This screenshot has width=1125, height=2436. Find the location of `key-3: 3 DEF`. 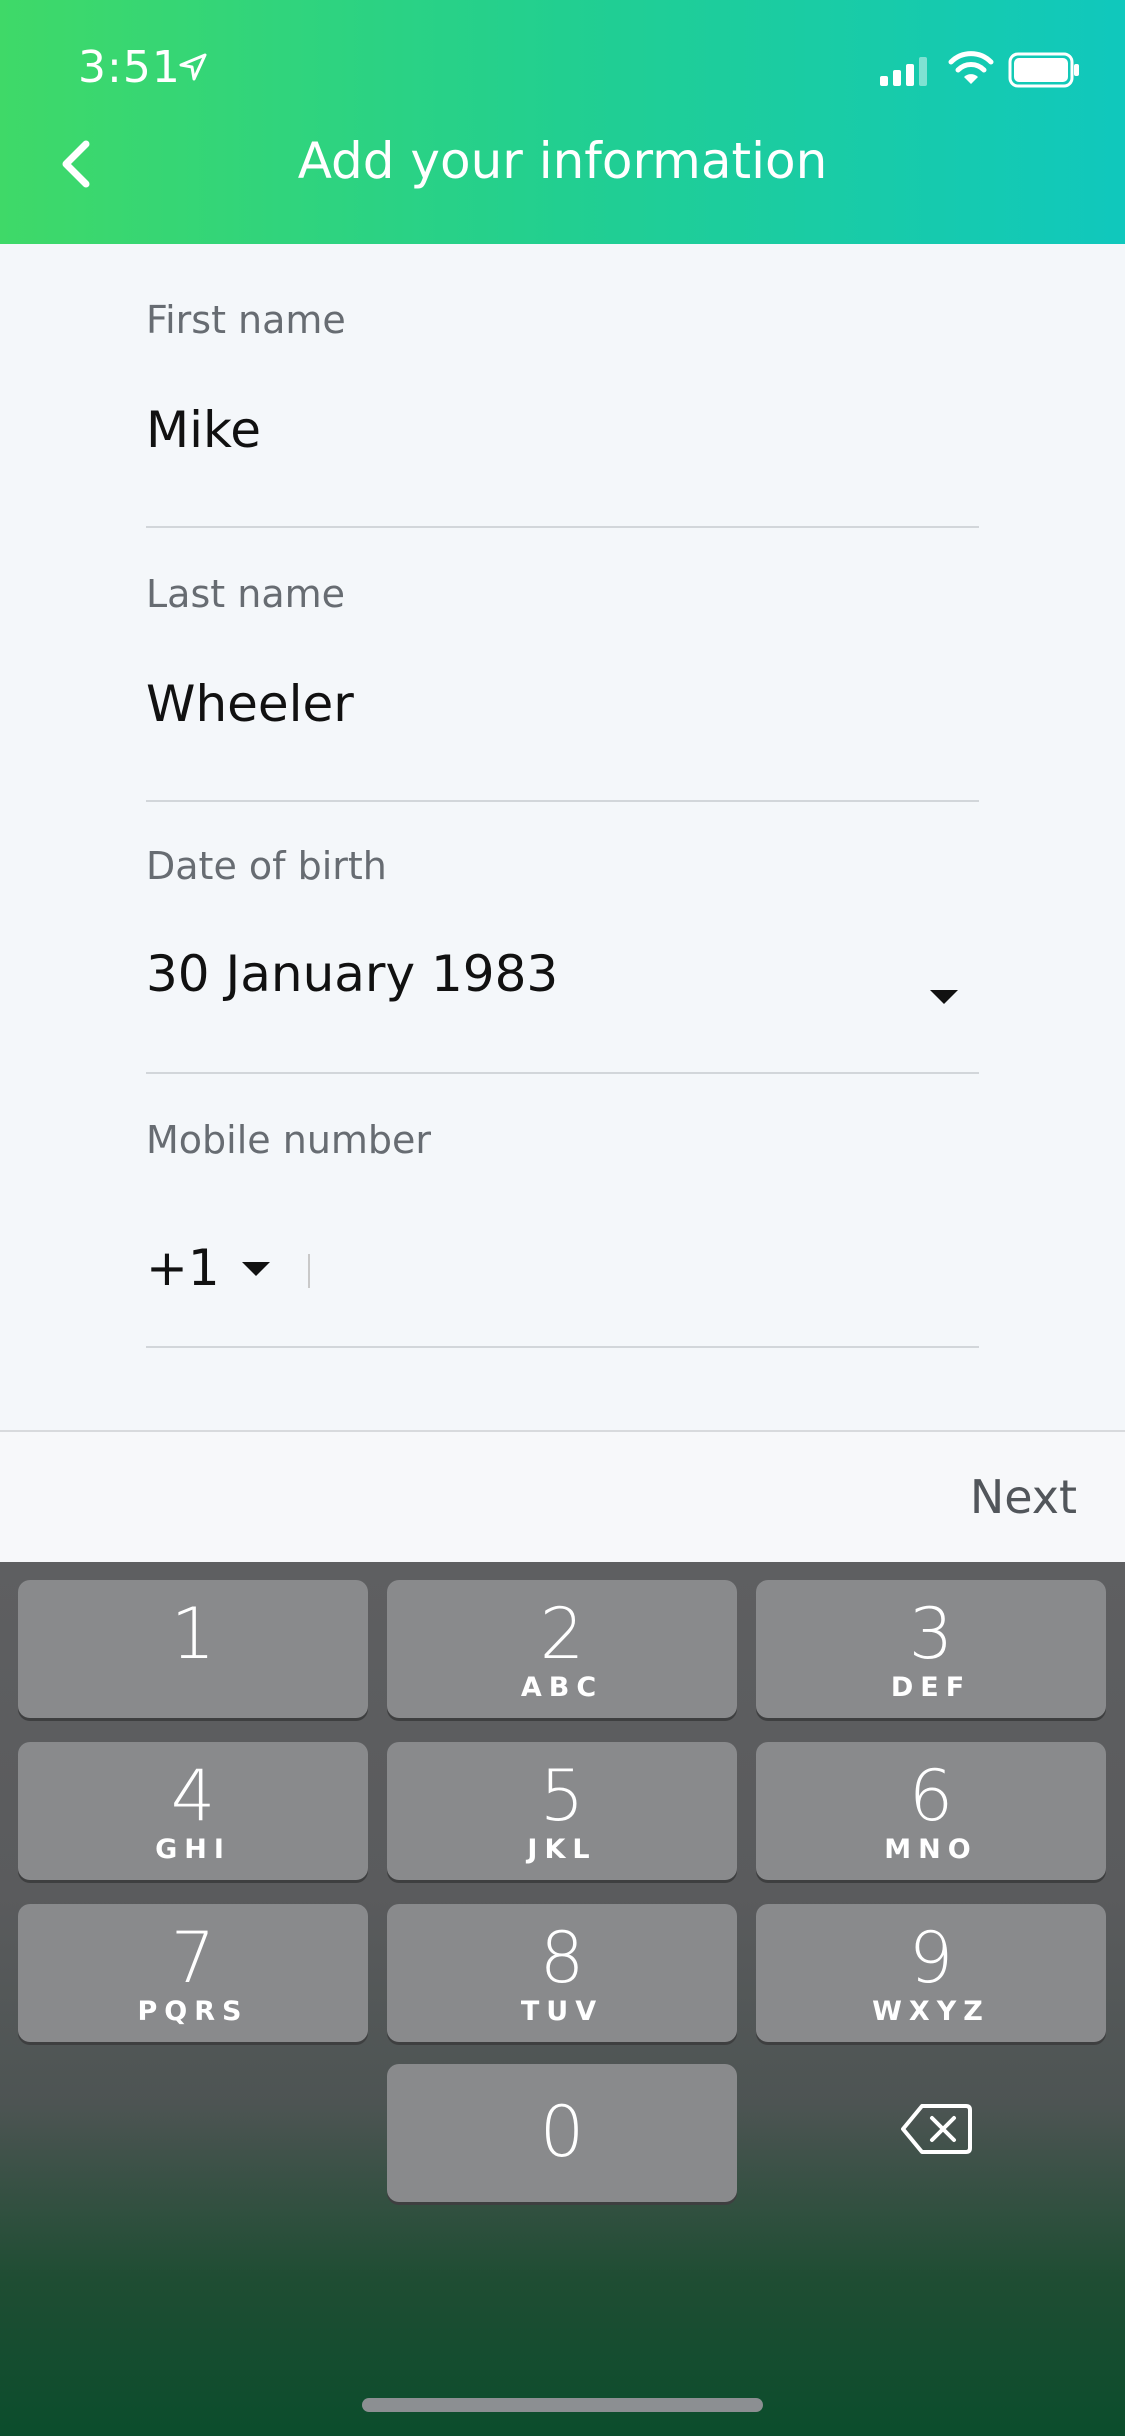

key-3: 3 DEF is located at coordinates (931, 1649).